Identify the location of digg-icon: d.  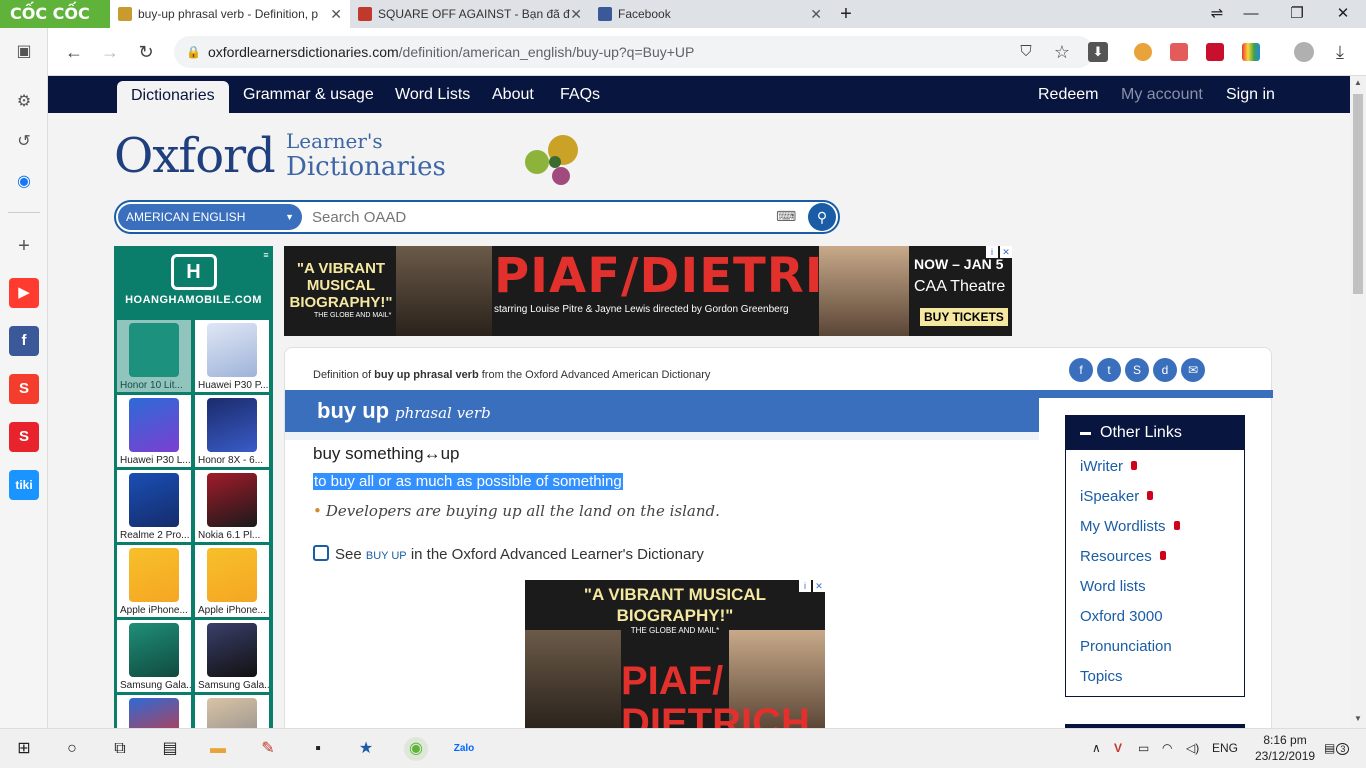
(1165, 370).